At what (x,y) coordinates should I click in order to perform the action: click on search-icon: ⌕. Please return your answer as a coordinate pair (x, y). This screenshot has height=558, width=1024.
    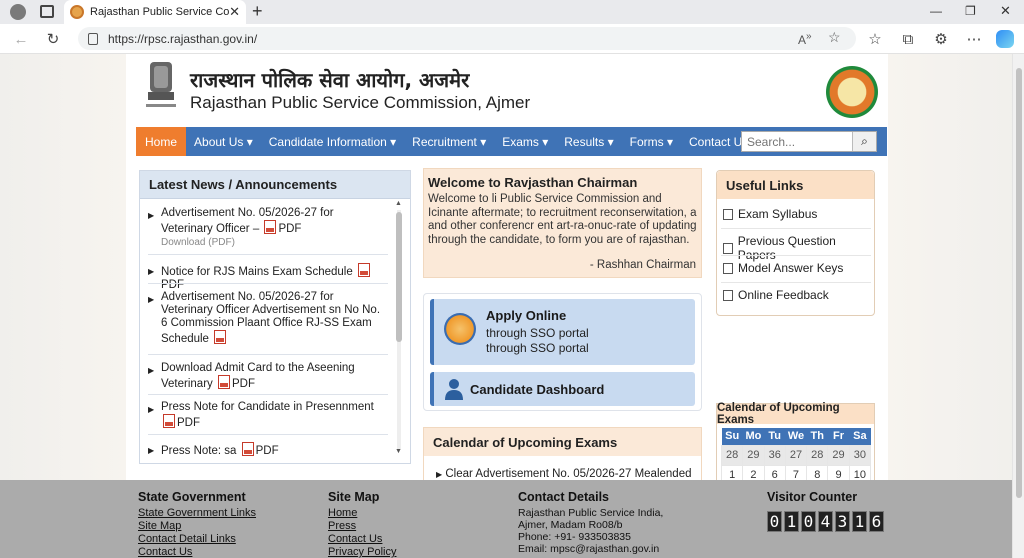
    Looking at the image, I should click on (864, 141).